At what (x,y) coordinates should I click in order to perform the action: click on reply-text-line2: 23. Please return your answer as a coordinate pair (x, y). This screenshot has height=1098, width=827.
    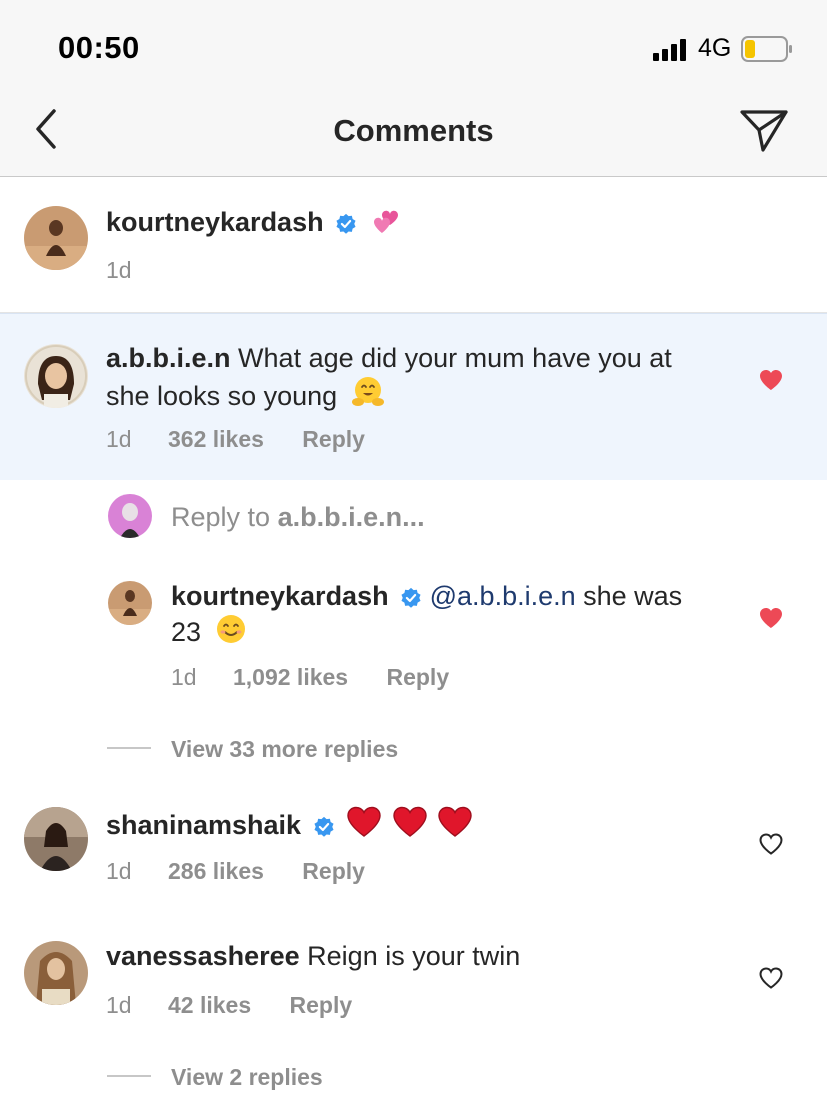
    Looking at the image, I should click on (186, 632).